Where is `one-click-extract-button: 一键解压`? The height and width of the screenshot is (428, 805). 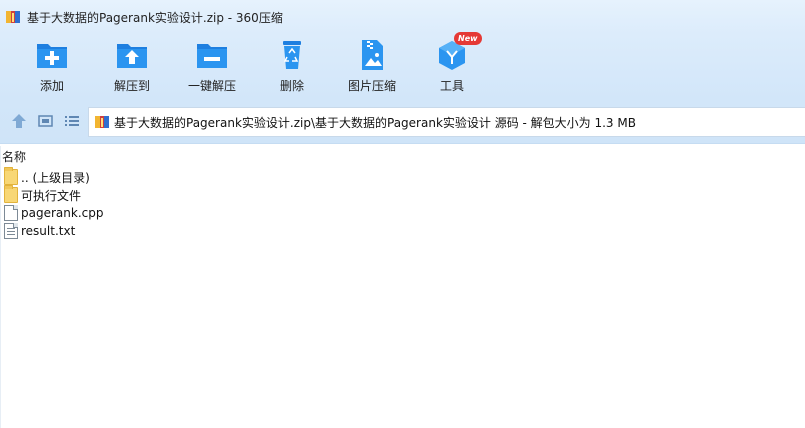 one-click-extract-button: 一键解压 is located at coordinates (212, 68).